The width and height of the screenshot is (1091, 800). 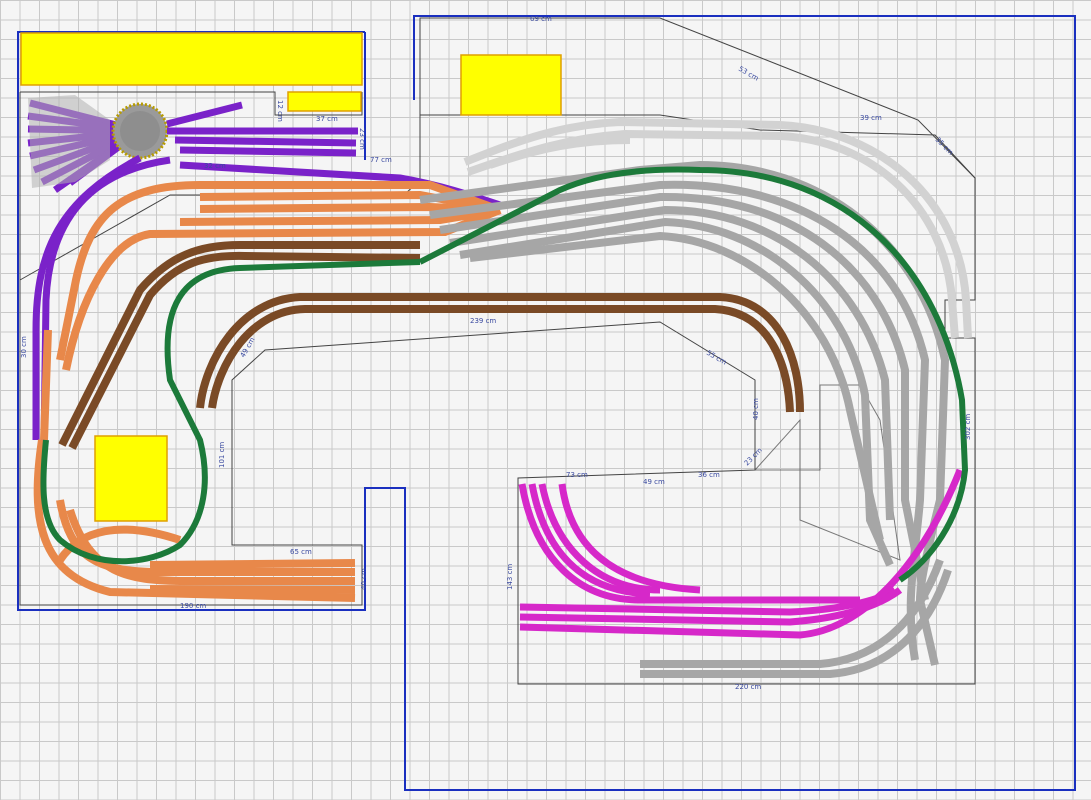 What do you see at coordinates (324, 101) in the screenshot?
I see `bench-small` at bounding box center [324, 101].